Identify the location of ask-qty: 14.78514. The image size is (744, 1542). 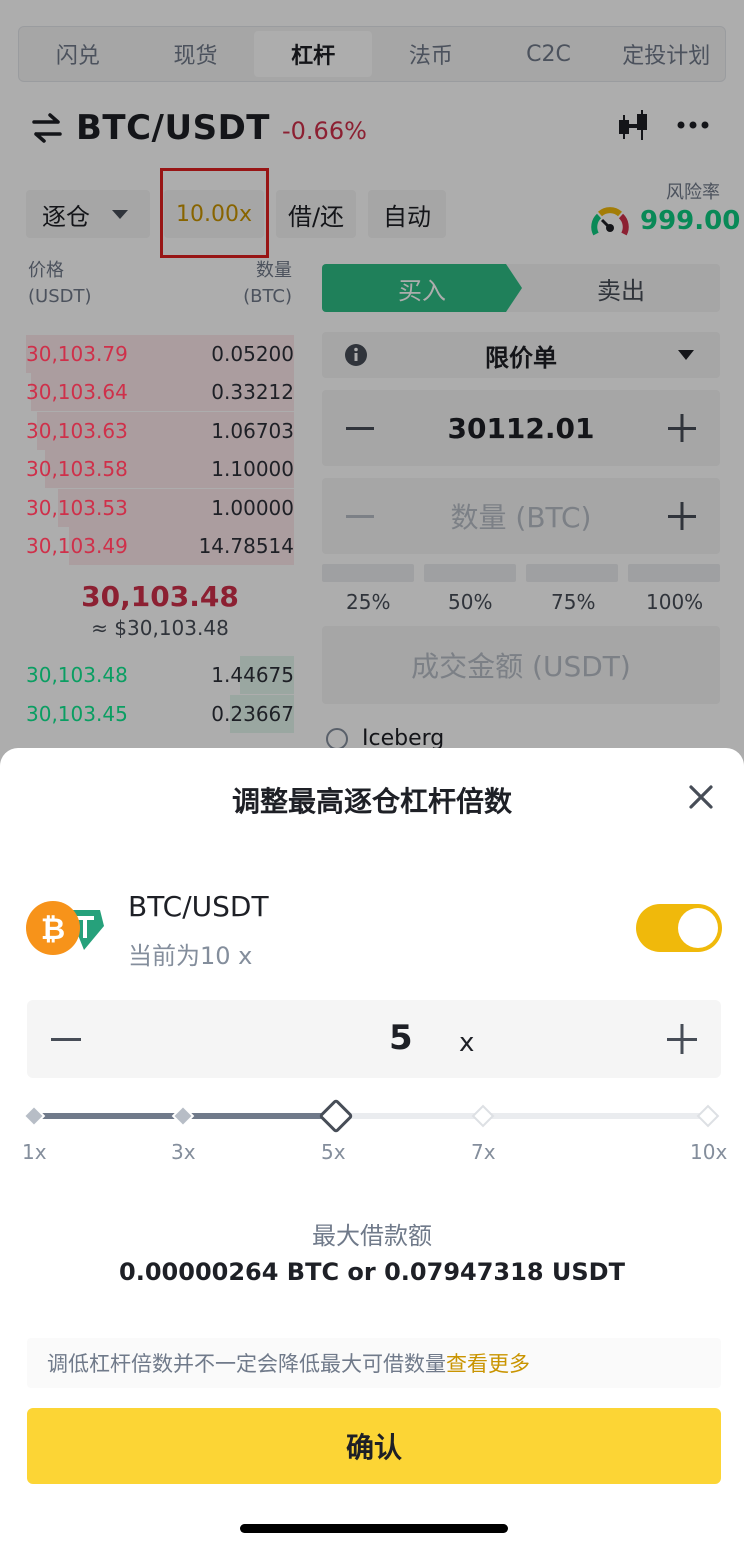
(246, 546).